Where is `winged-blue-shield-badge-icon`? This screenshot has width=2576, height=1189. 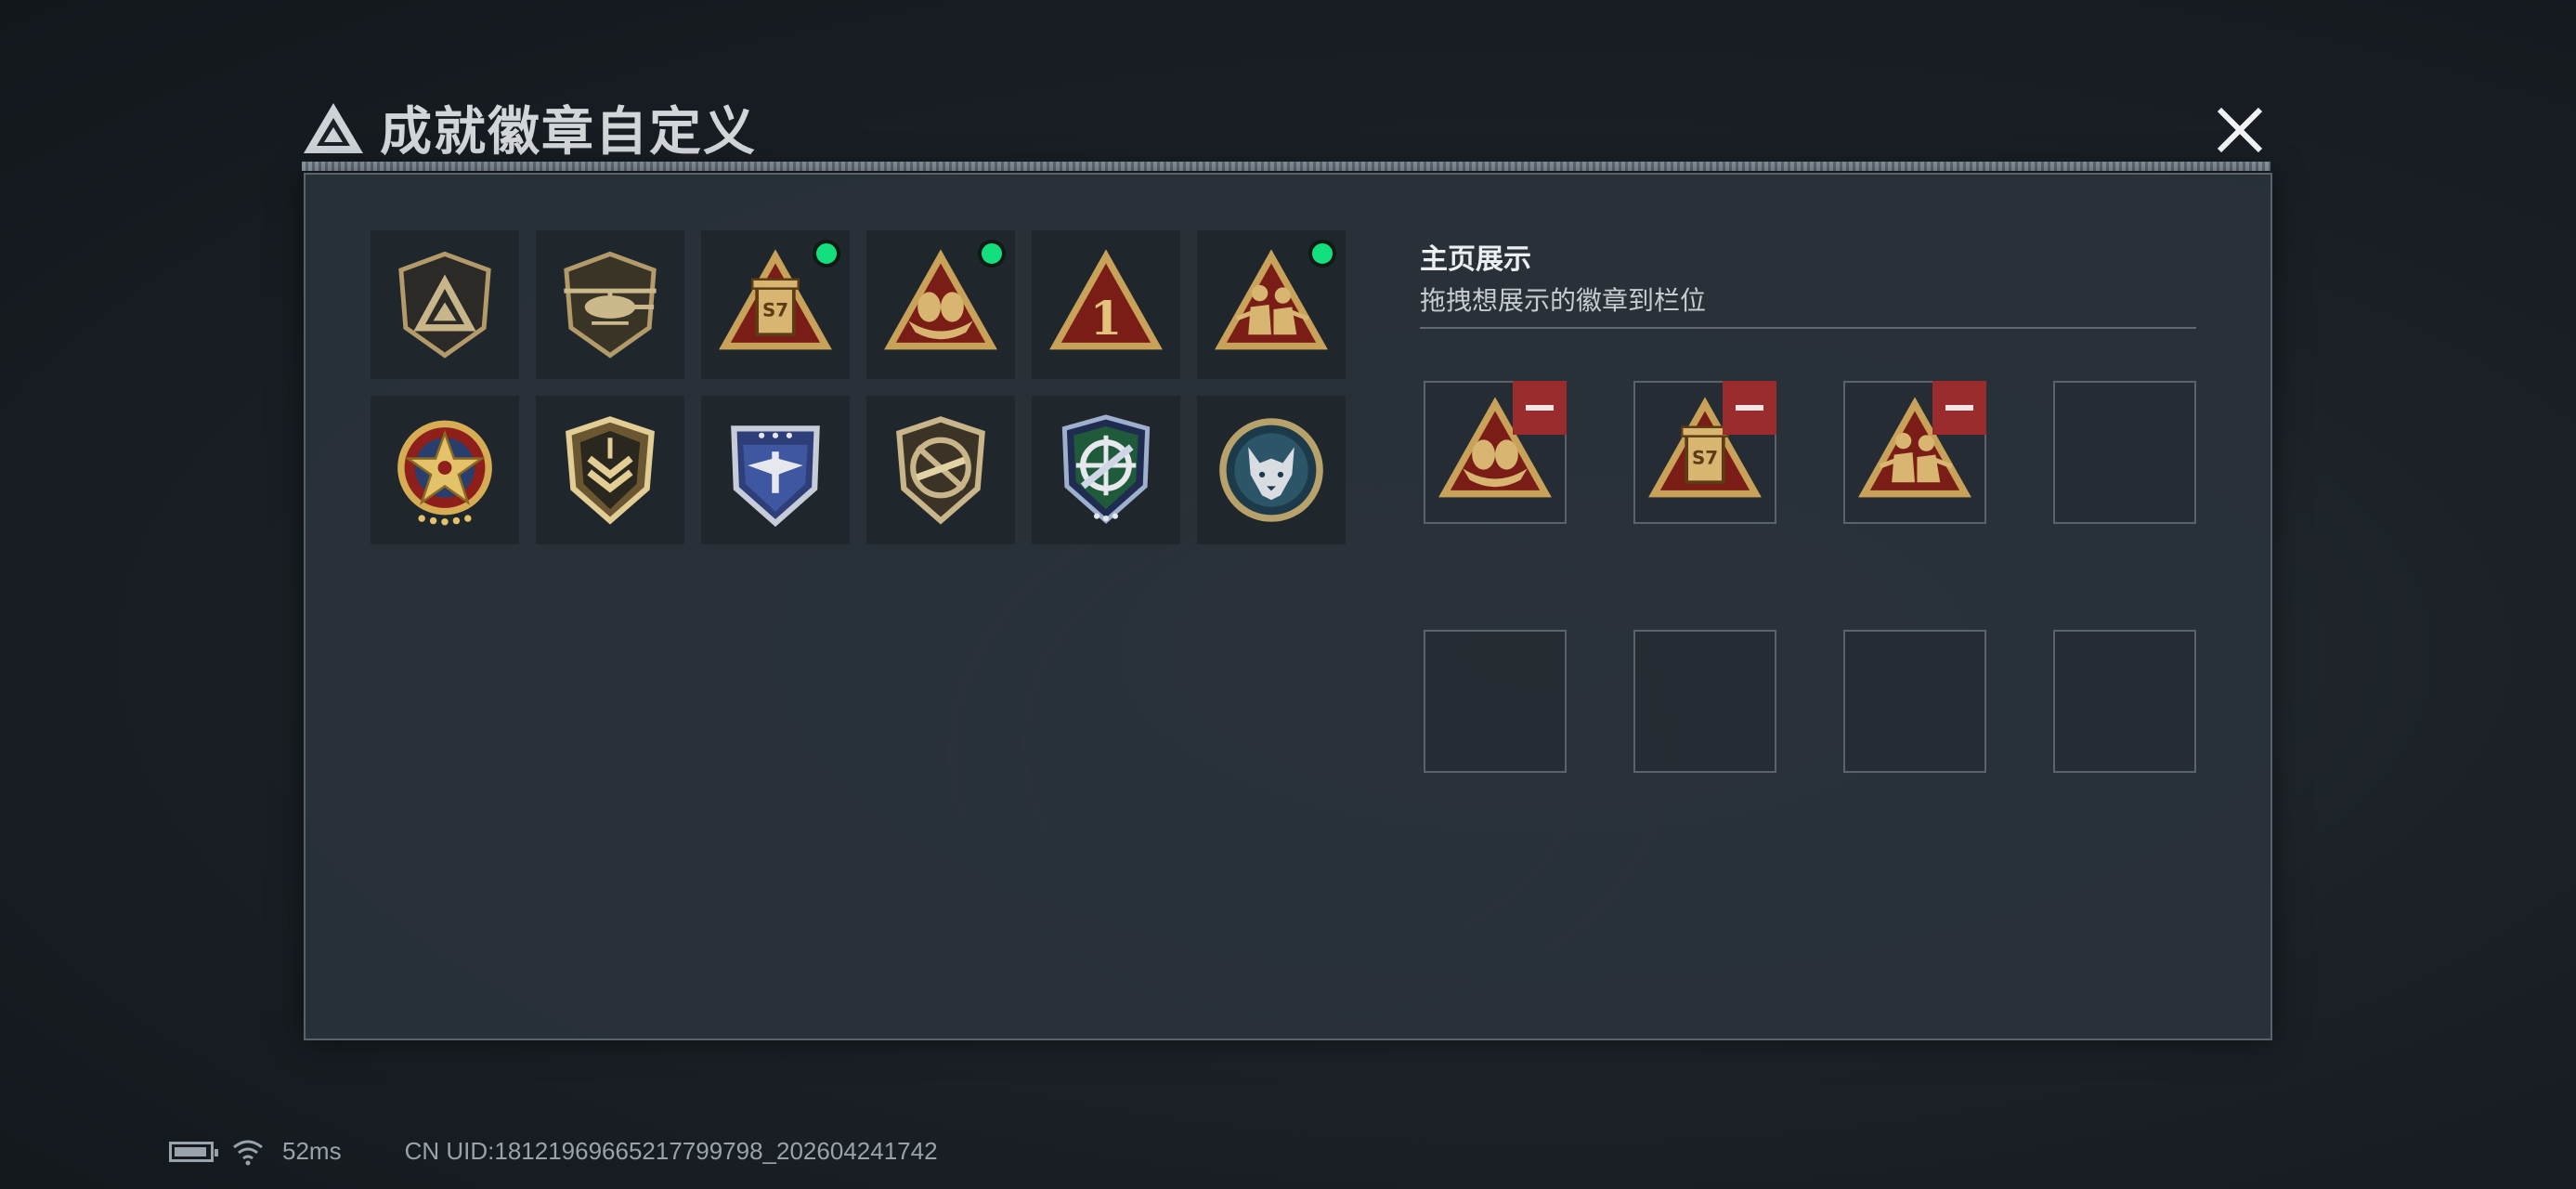
winged-blue-shield-badge-icon is located at coordinates (775, 477).